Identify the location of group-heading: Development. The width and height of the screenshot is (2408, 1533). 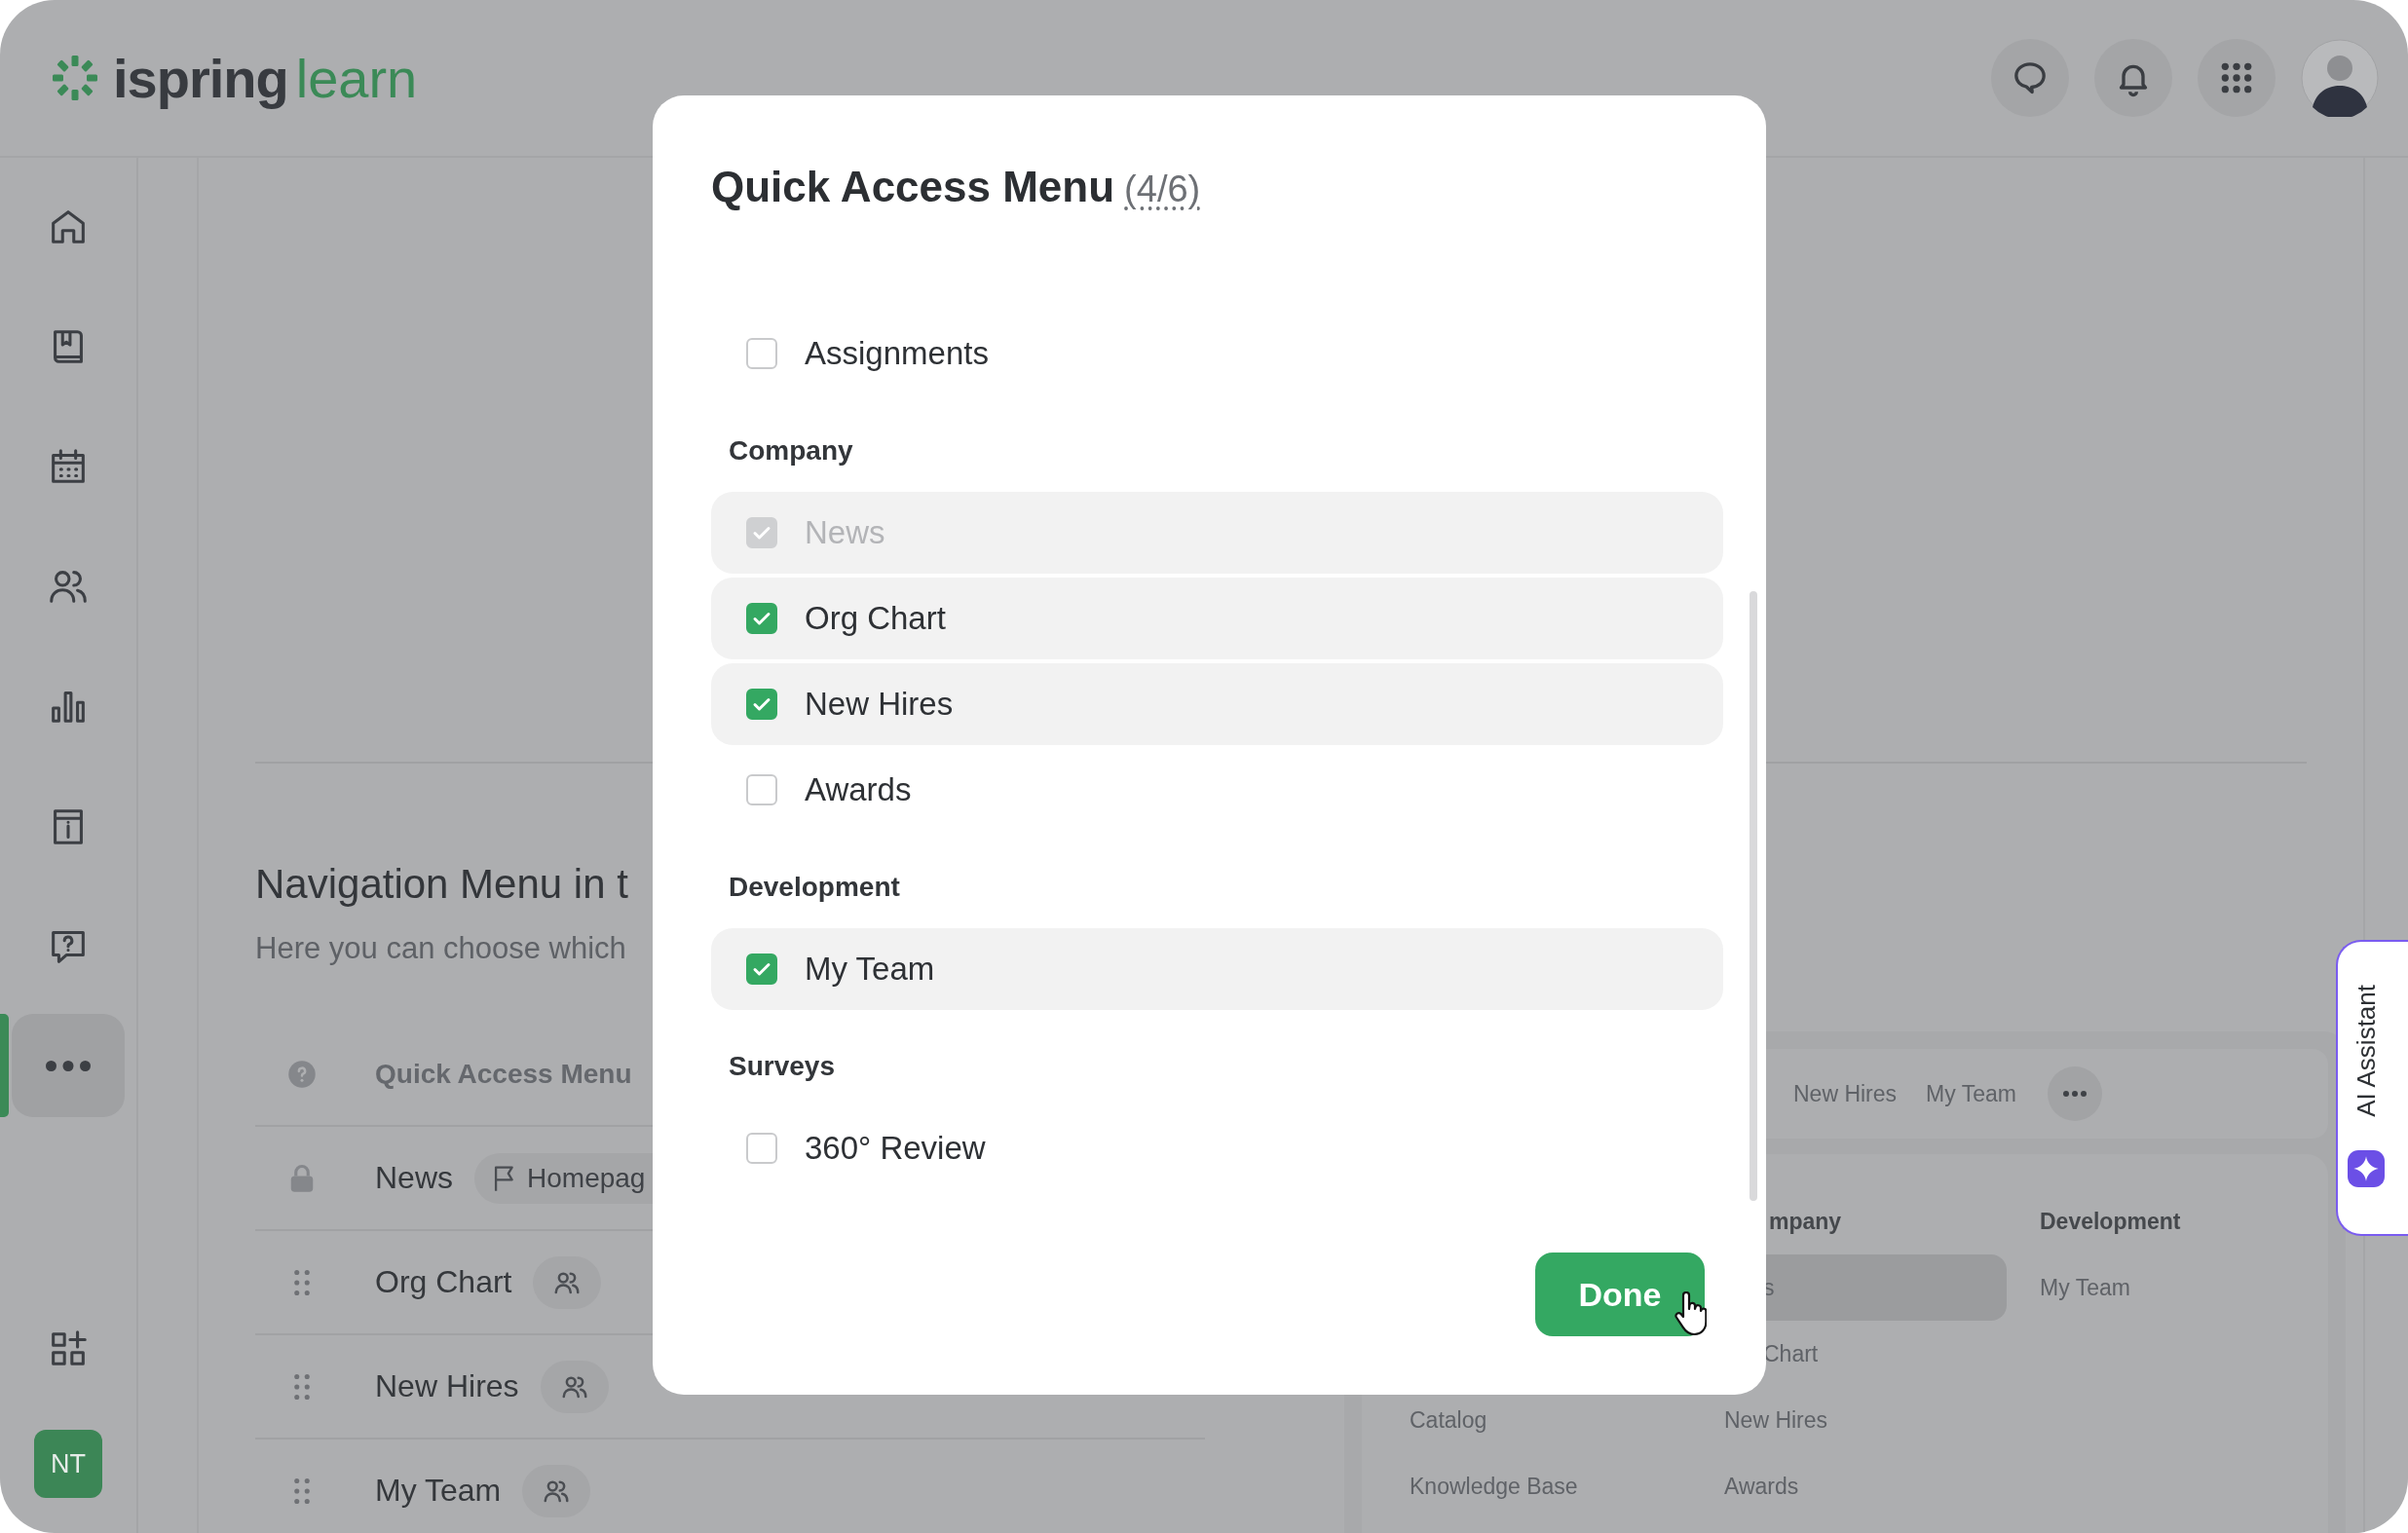
(815, 888).